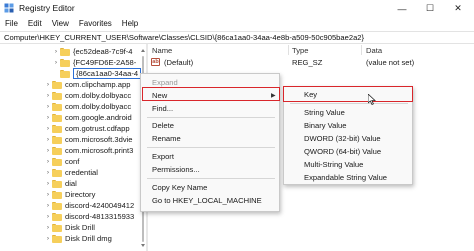  What do you see at coordinates (95, 24) in the screenshot?
I see `menu-favorites: Favorites` at bounding box center [95, 24].